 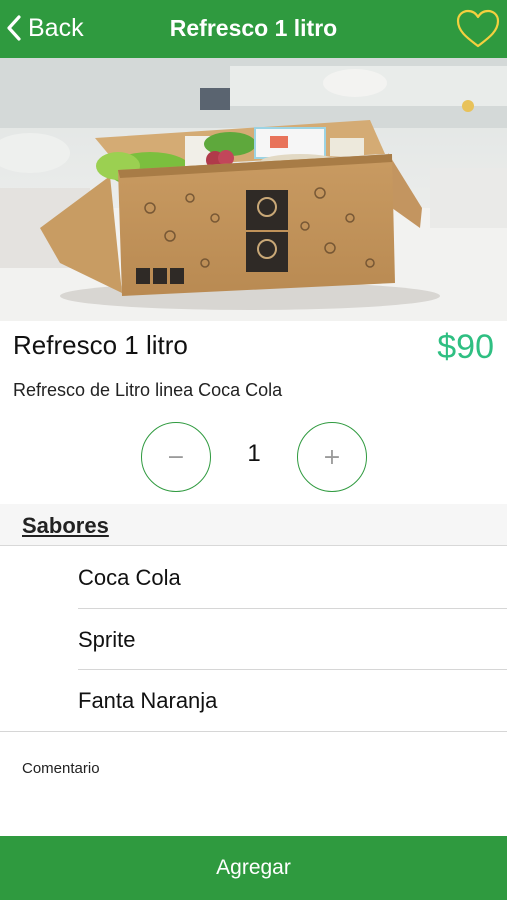 I want to click on flavor-option-label: Fanta Naranja, so click(x=148, y=700).